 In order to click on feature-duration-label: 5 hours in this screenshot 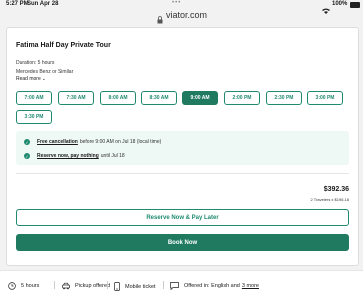, I will do `click(30, 286)`.